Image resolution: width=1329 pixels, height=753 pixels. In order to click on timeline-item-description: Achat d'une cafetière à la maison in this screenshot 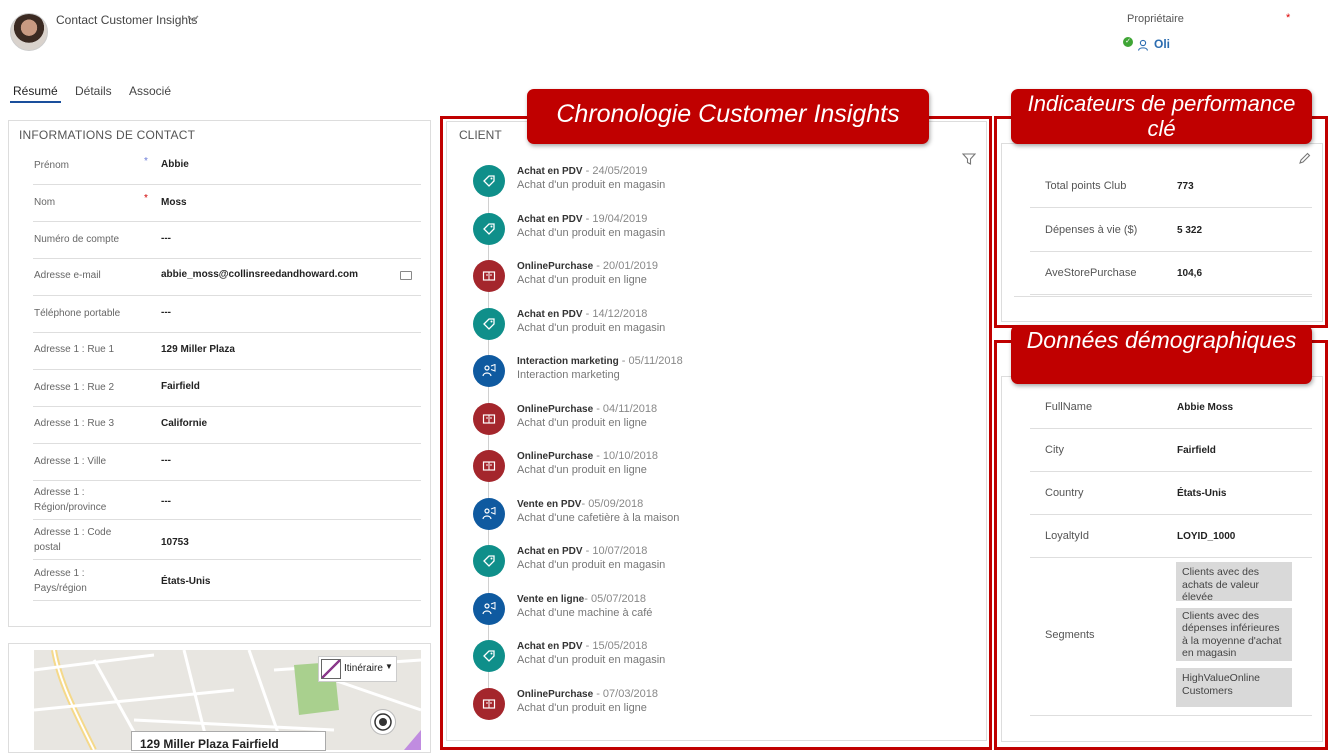, I will do `click(598, 517)`.